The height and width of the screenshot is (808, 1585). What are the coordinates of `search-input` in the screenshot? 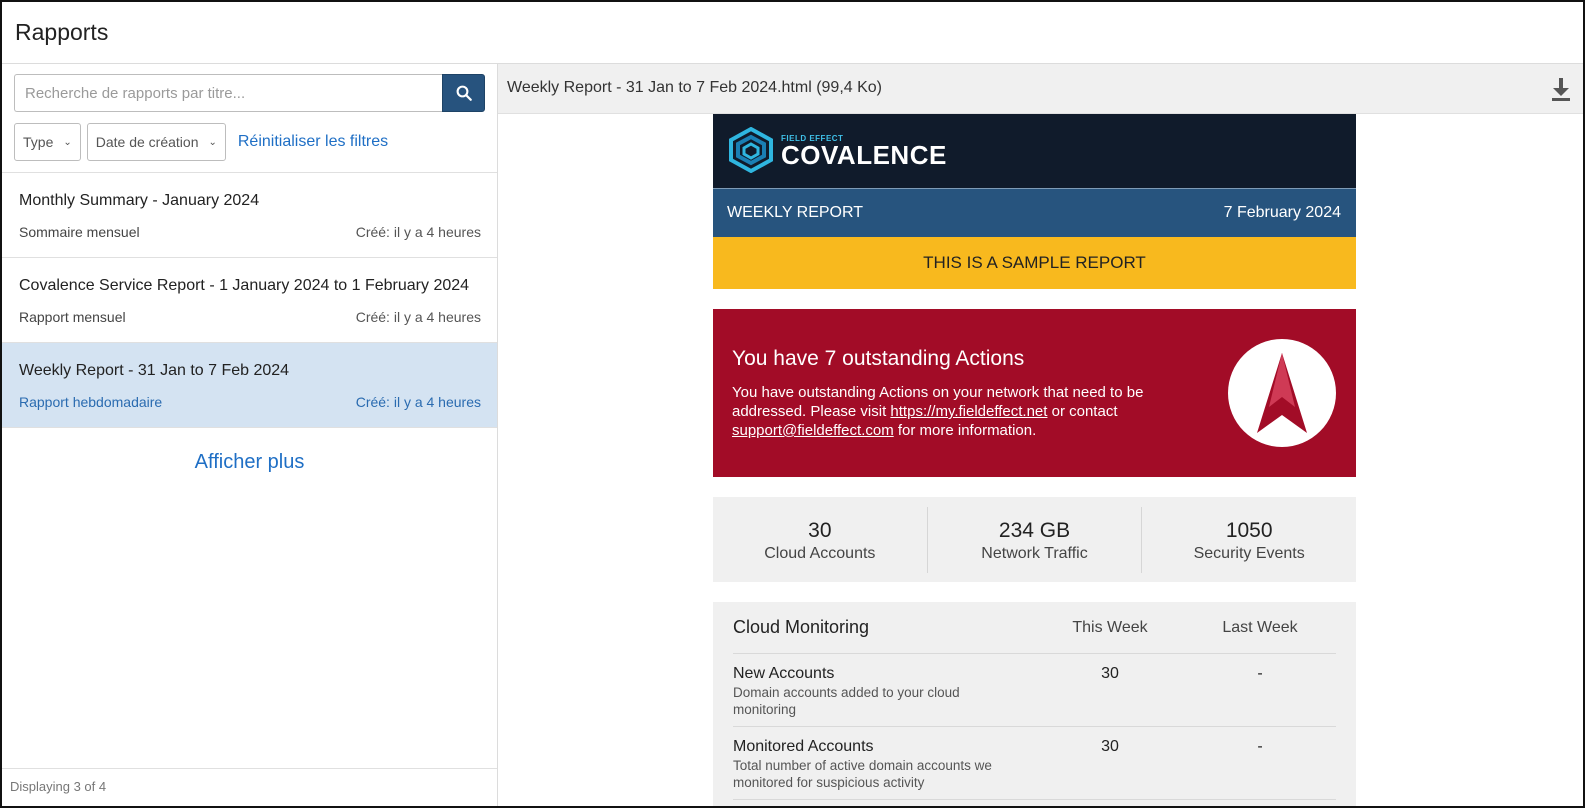 It's located at (228, 93).